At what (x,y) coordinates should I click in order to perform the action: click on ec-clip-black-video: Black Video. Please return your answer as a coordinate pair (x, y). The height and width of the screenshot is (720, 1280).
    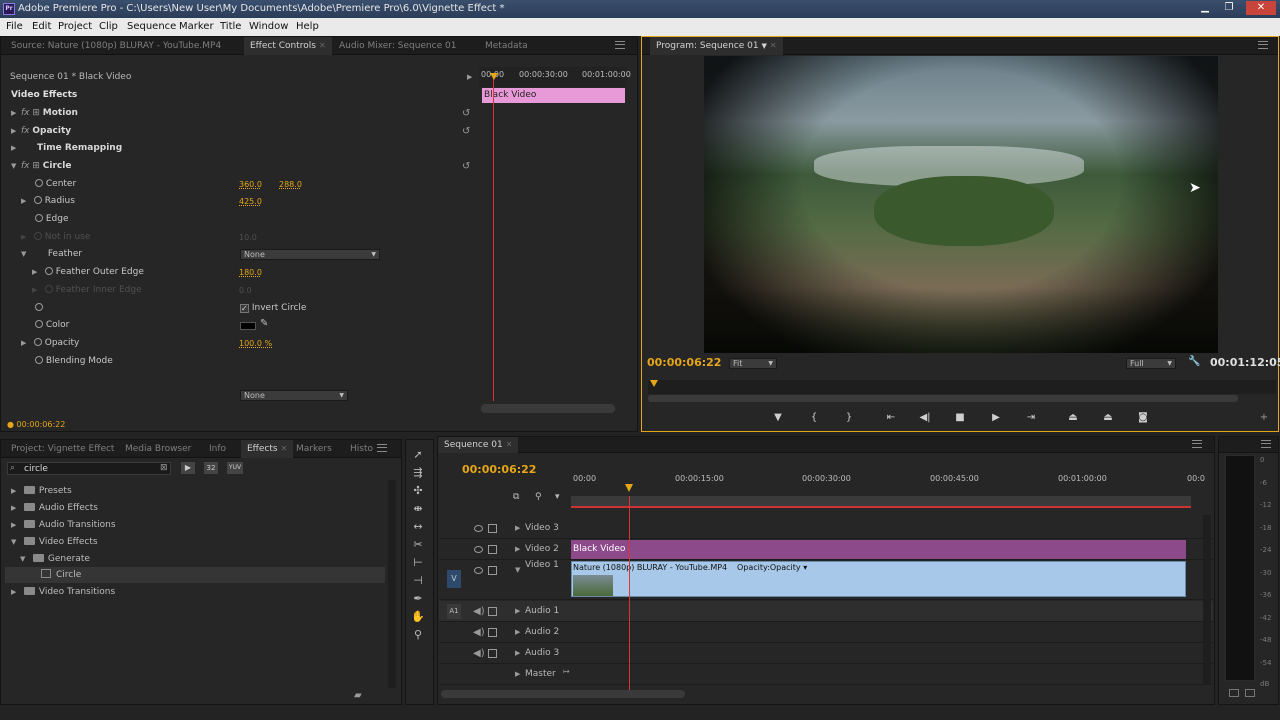
    Looking at the image, I should click on (553, 95).